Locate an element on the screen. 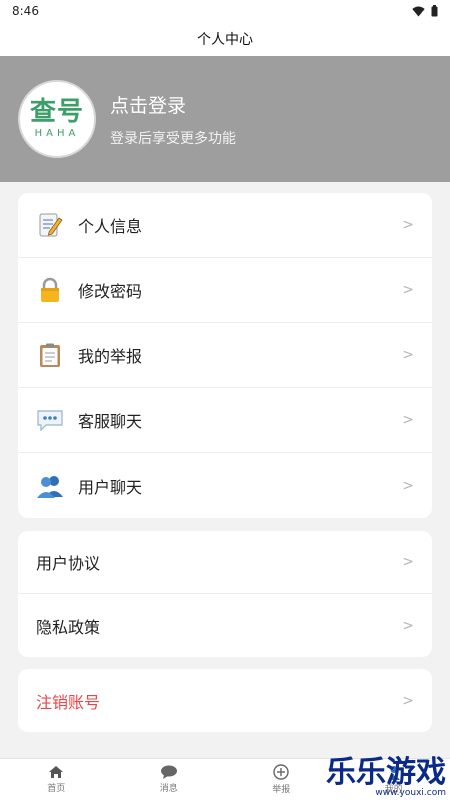 The width and height of the screenshot is (450, 800). tab-label: 消息 is located at coordinates (168, 789).